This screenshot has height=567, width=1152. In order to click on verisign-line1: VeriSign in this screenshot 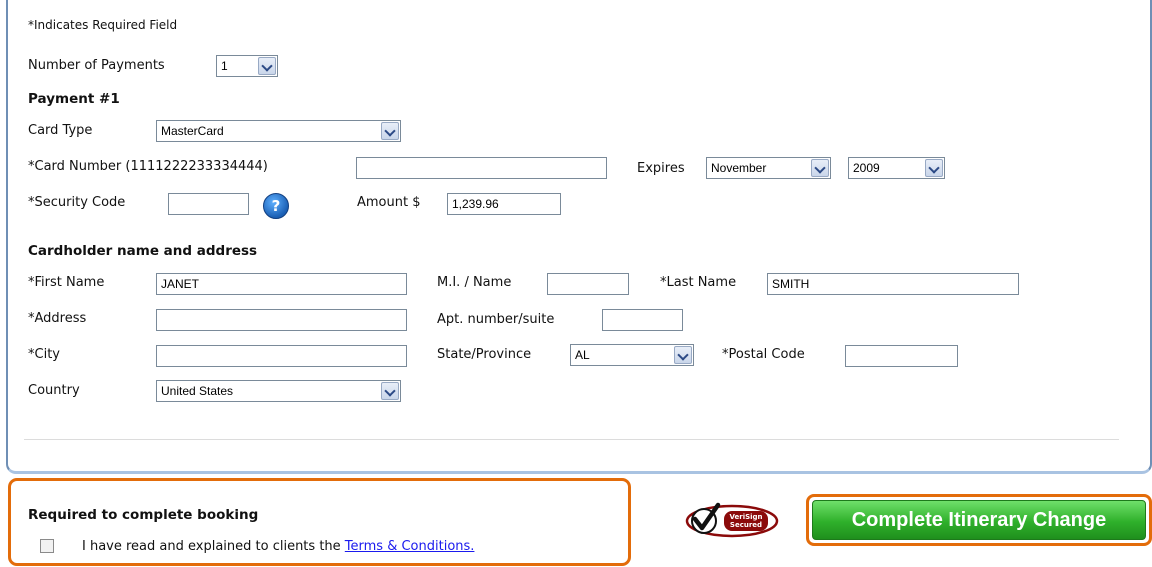, I will do `click(745, 517)`.